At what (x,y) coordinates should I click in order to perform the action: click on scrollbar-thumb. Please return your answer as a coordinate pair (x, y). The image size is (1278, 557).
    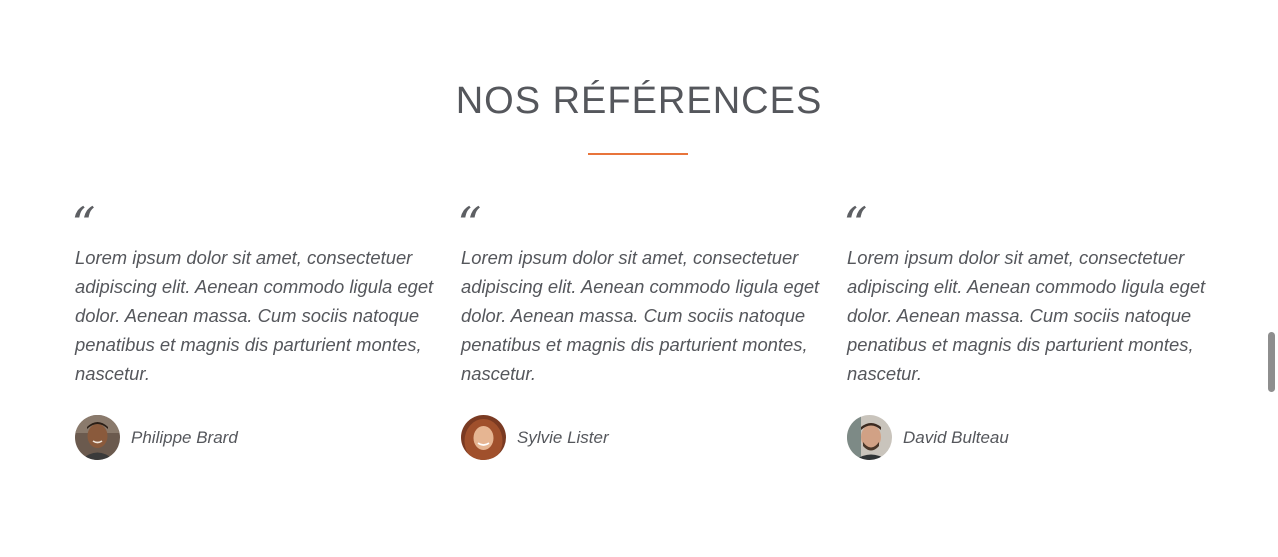
    Looking at the image, I should click on (1271, 362).